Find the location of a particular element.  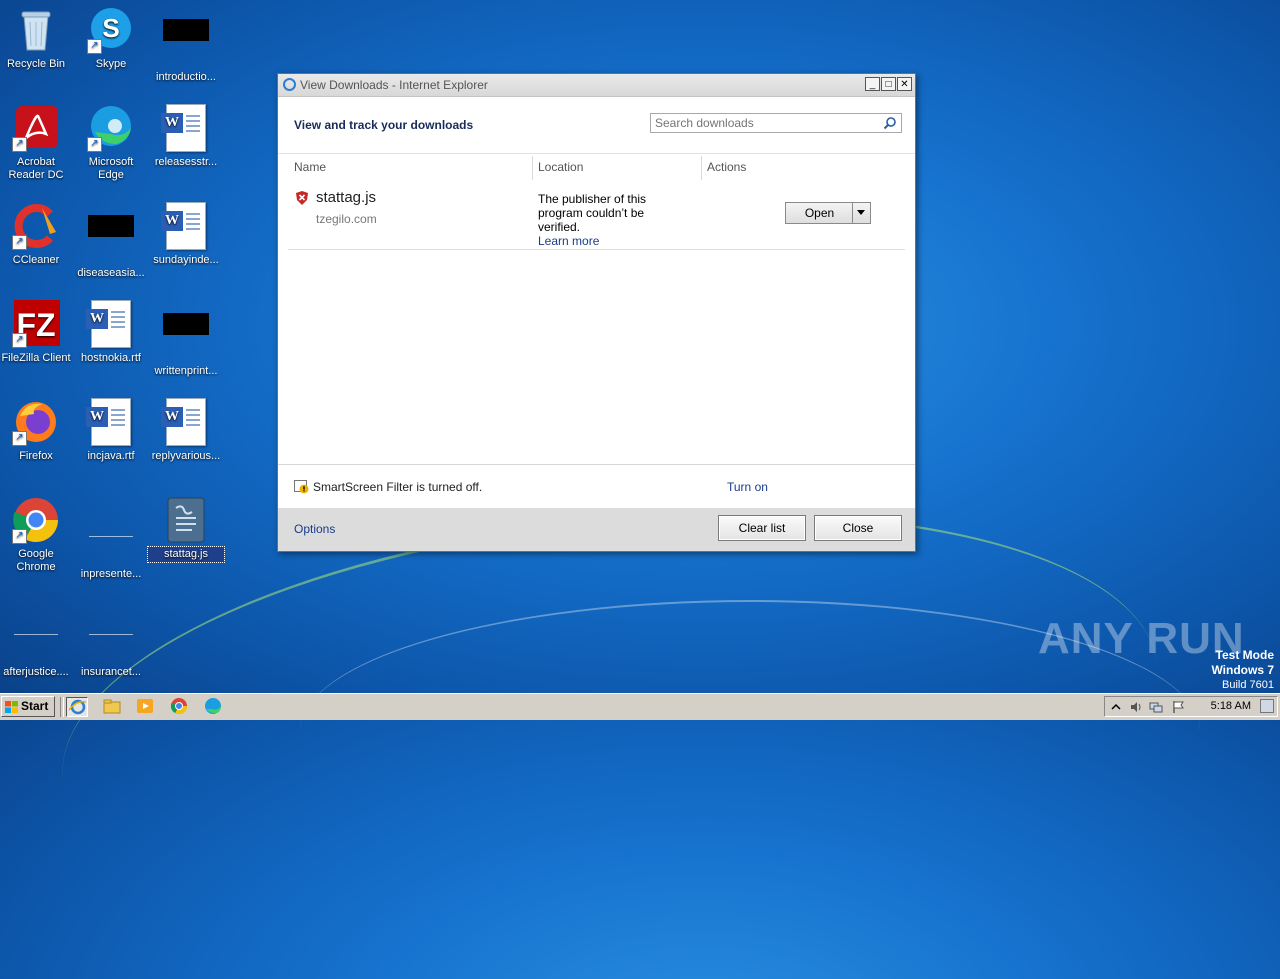

download-filename: stattag.js is located at coordinates (346, 197).